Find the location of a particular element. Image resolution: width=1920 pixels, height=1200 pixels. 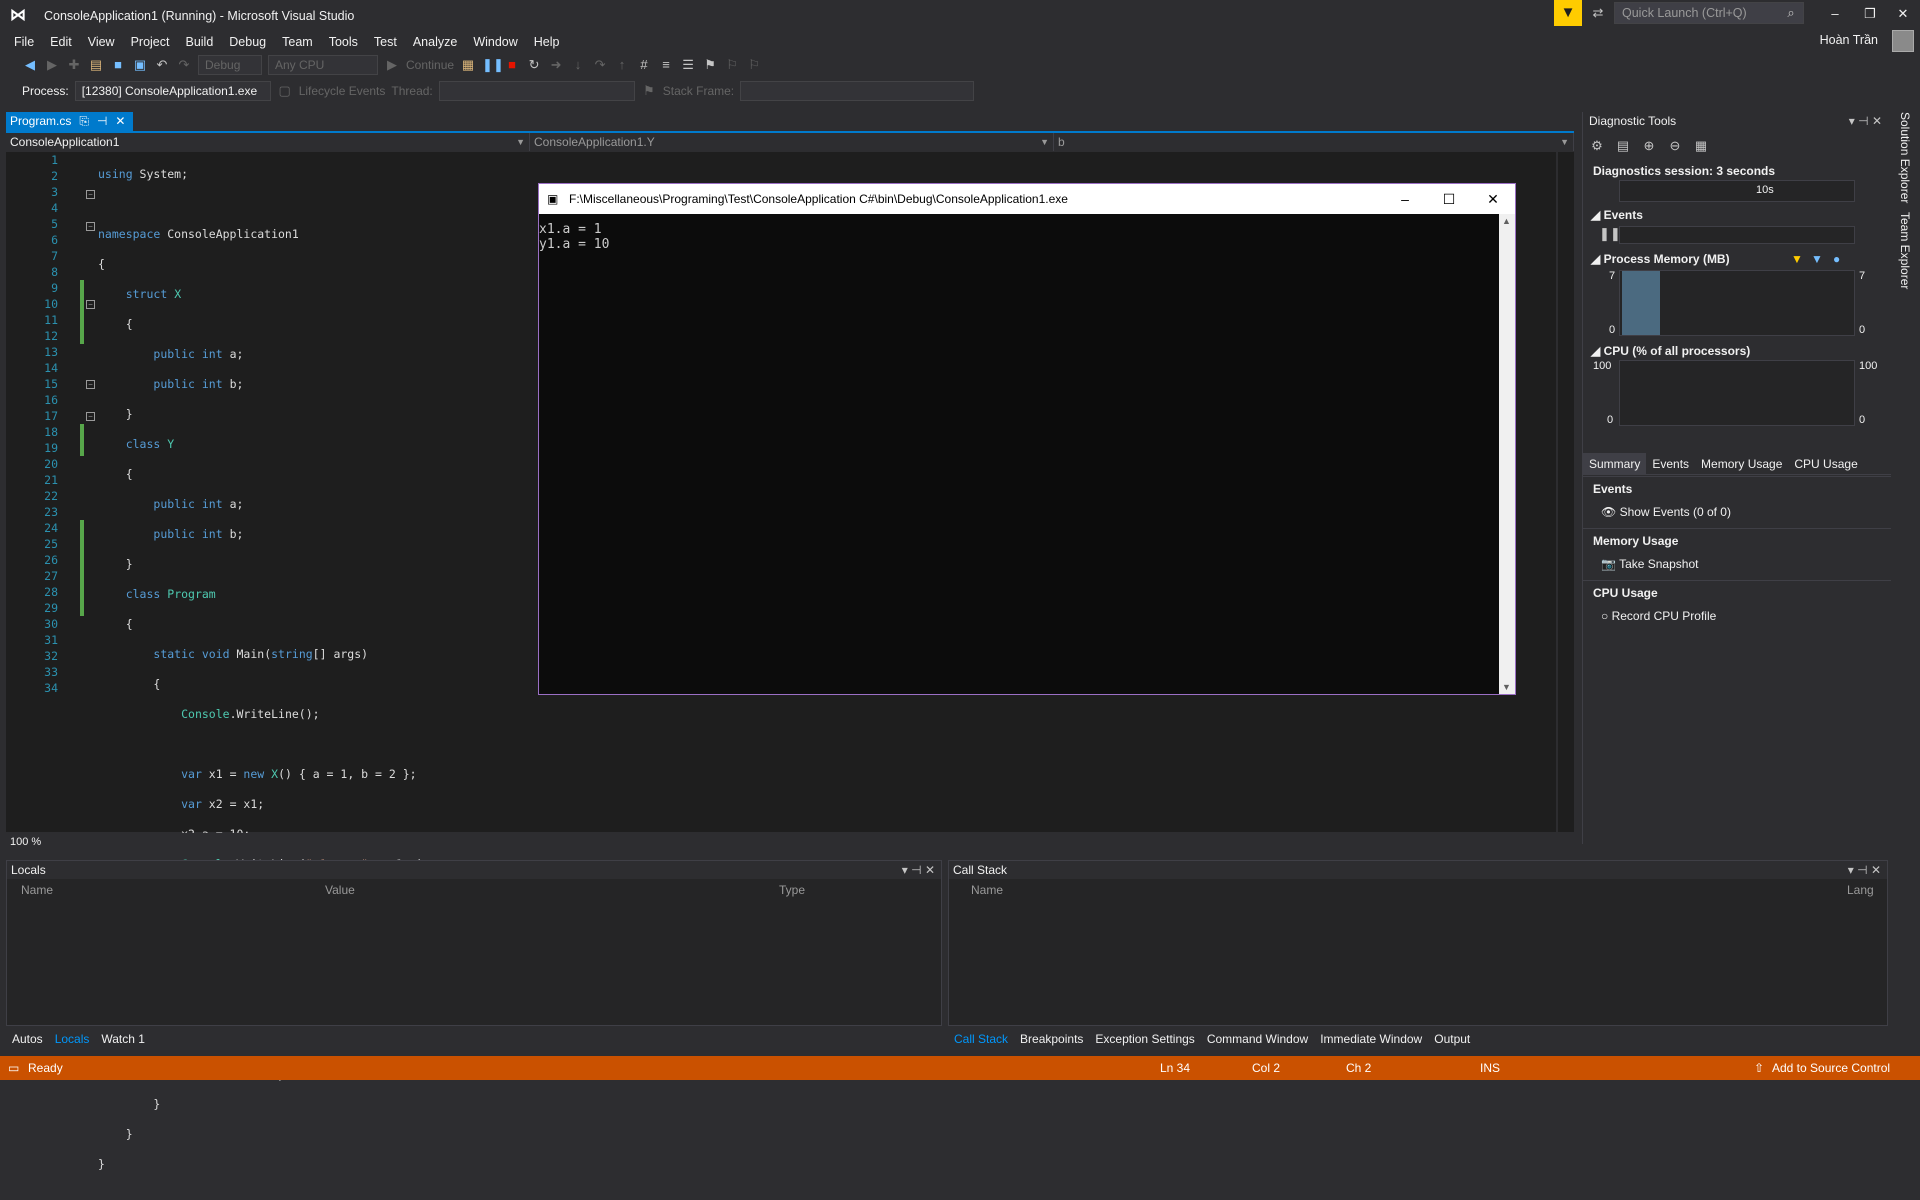

console-minimize-button: – is located at coordinates (1405, 199).